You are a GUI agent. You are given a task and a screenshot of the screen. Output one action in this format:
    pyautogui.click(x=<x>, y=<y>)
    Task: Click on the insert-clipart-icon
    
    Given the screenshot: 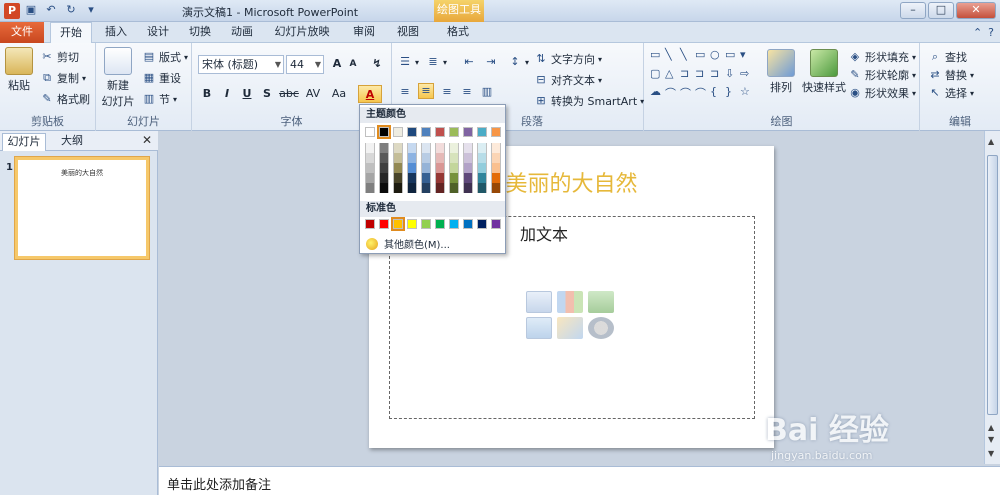 What is the action you would take?
    pyautogui.click(x=570, y=328)
    